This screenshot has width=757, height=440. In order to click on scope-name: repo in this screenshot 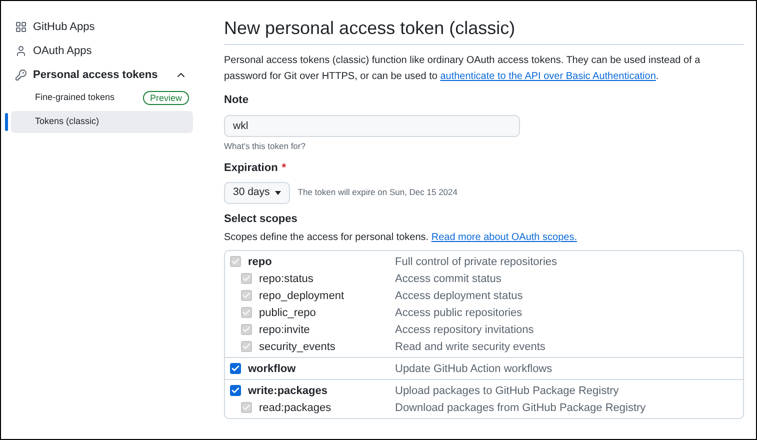, I will do `click(260, 262)`.